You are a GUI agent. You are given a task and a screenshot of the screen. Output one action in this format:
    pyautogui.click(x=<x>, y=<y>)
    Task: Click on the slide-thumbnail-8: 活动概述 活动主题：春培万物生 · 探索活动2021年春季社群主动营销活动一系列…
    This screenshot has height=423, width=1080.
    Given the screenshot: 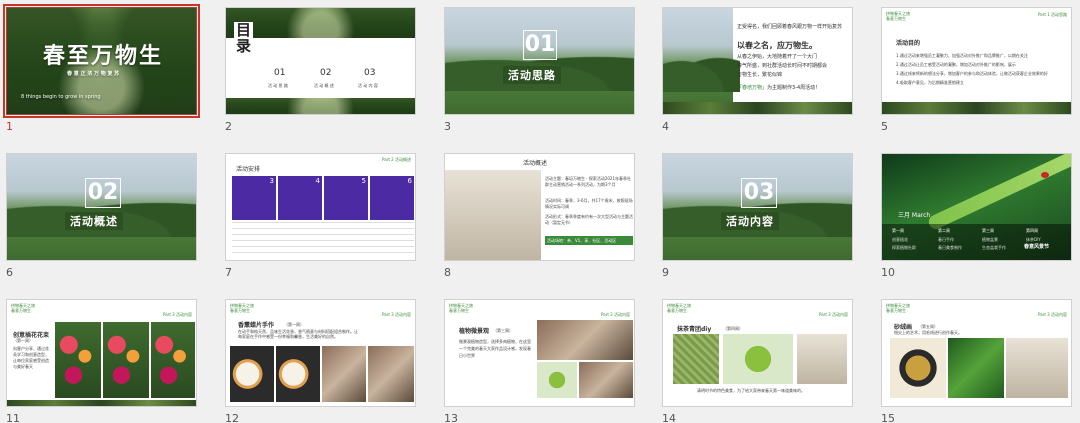 What is the action you would take?
    pyautogui.click(x=539, y=207)
    